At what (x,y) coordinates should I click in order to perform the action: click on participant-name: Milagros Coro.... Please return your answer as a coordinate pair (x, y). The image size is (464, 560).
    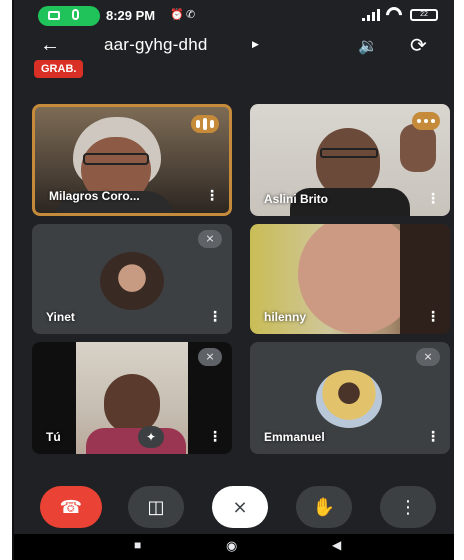
    Looking at the image, I should click on (94, 196).